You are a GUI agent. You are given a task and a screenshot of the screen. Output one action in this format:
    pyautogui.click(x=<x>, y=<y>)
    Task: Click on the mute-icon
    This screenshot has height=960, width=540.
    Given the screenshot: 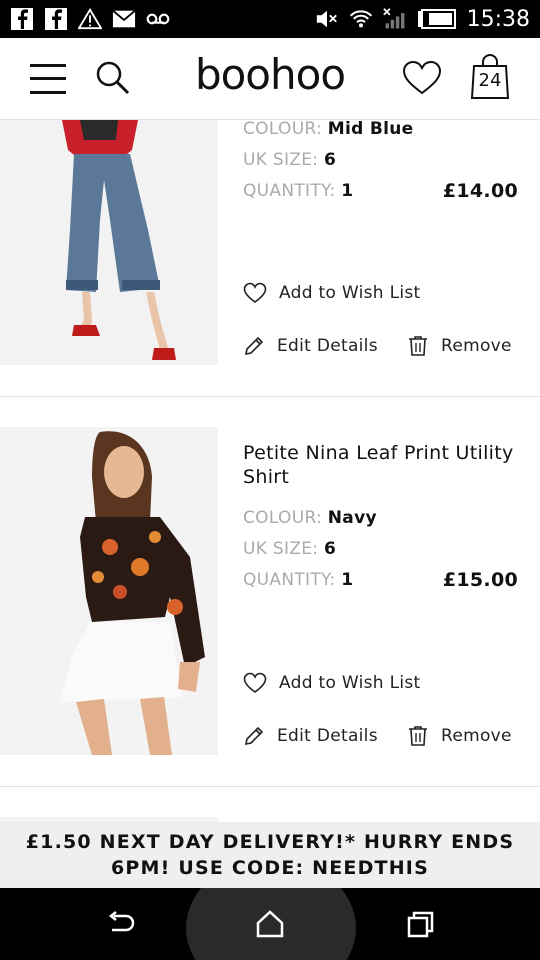 What is the action you would take?
    pyautogui.click(x=327, y=19)
    